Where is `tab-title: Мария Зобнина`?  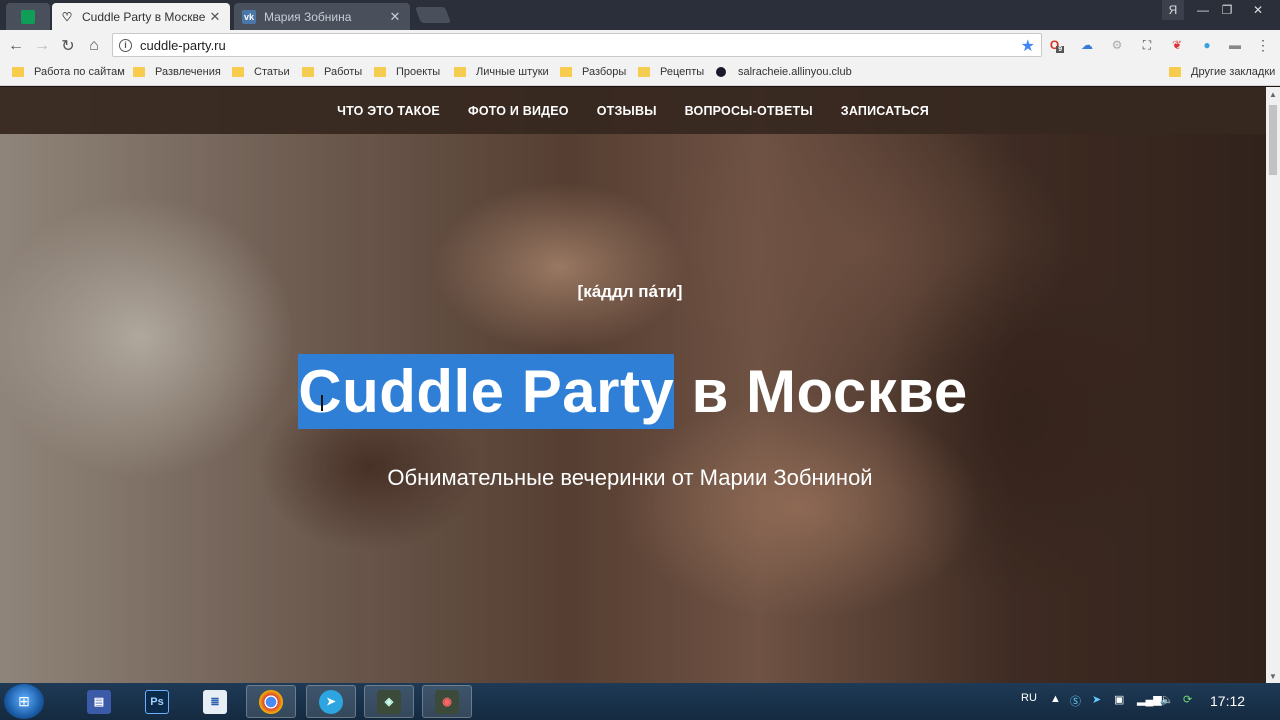
tab-title: Мария Зобнина is located at coordinates (308, 16).